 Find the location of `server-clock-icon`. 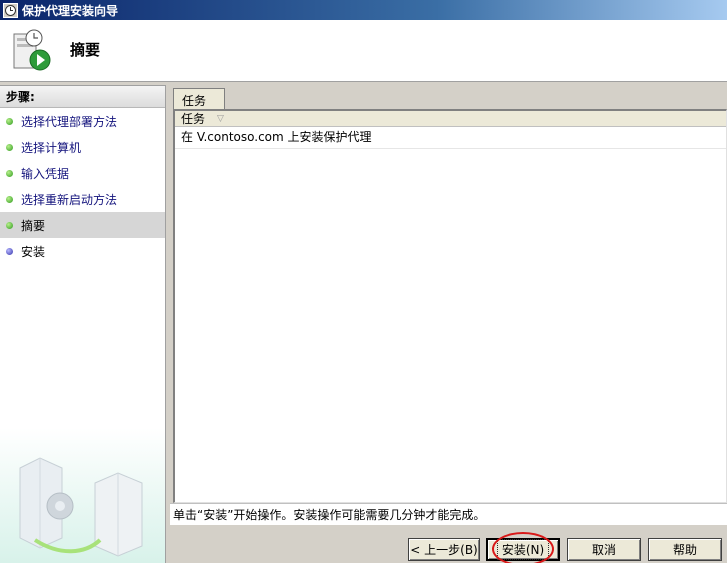

server-clock-icon is located at coordinates (32, 50).